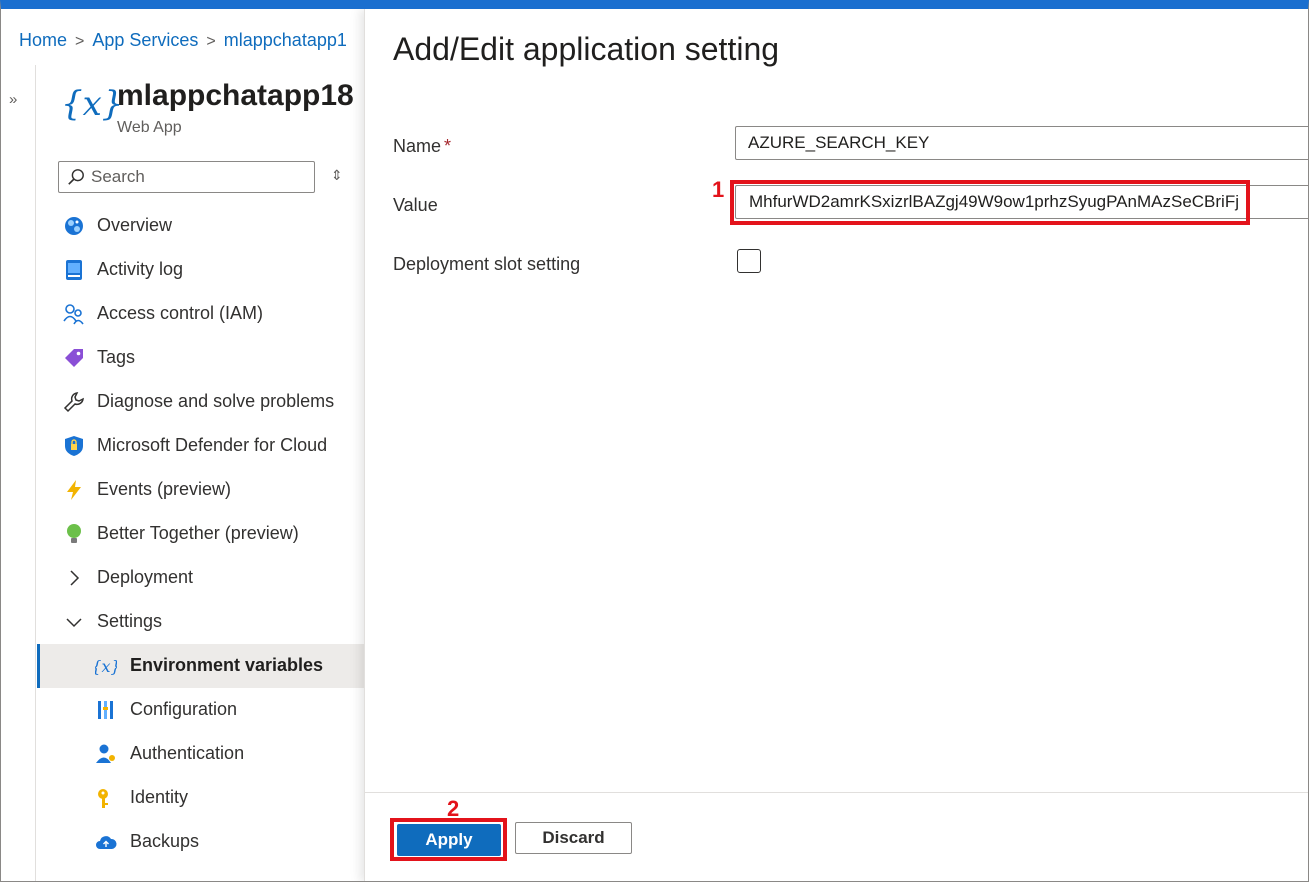 Image resolution: width=1309 pixels, height=882 pixels. What do you see at coordinates (415, 205) in the screenshot?
I see `value-label: Value` at bounding box center [415, 205].